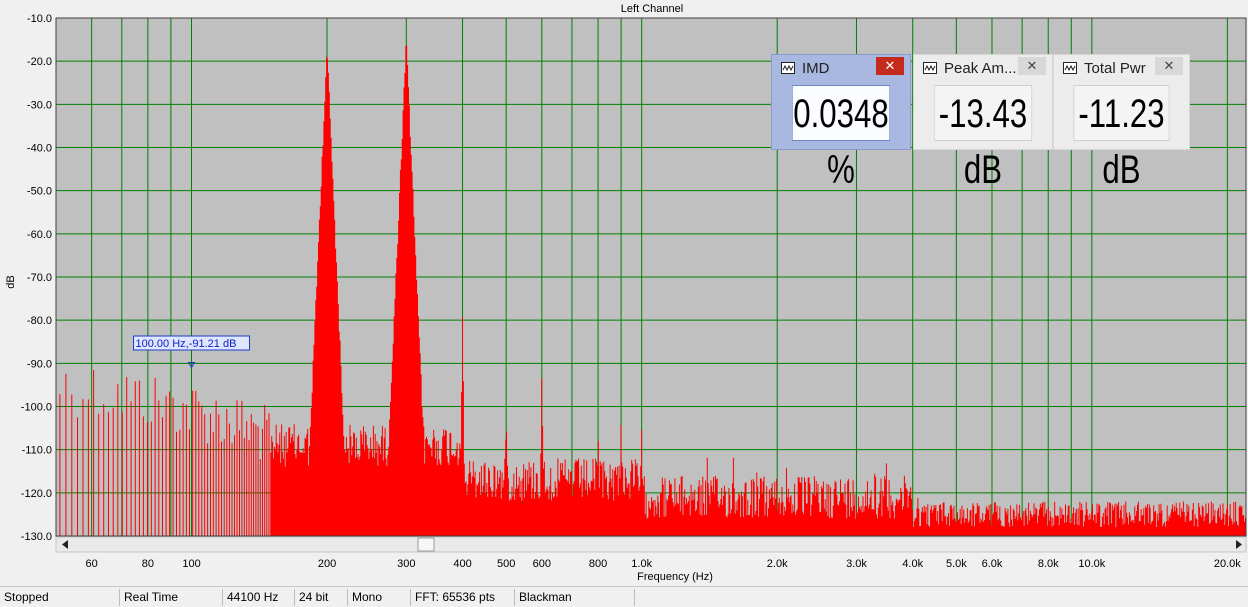 The height and width of the screenshot is (607, 1248). Describe the element at coordinates (39, 192) in the screenshot. I see `y-tick-label: -50.0` at that location.